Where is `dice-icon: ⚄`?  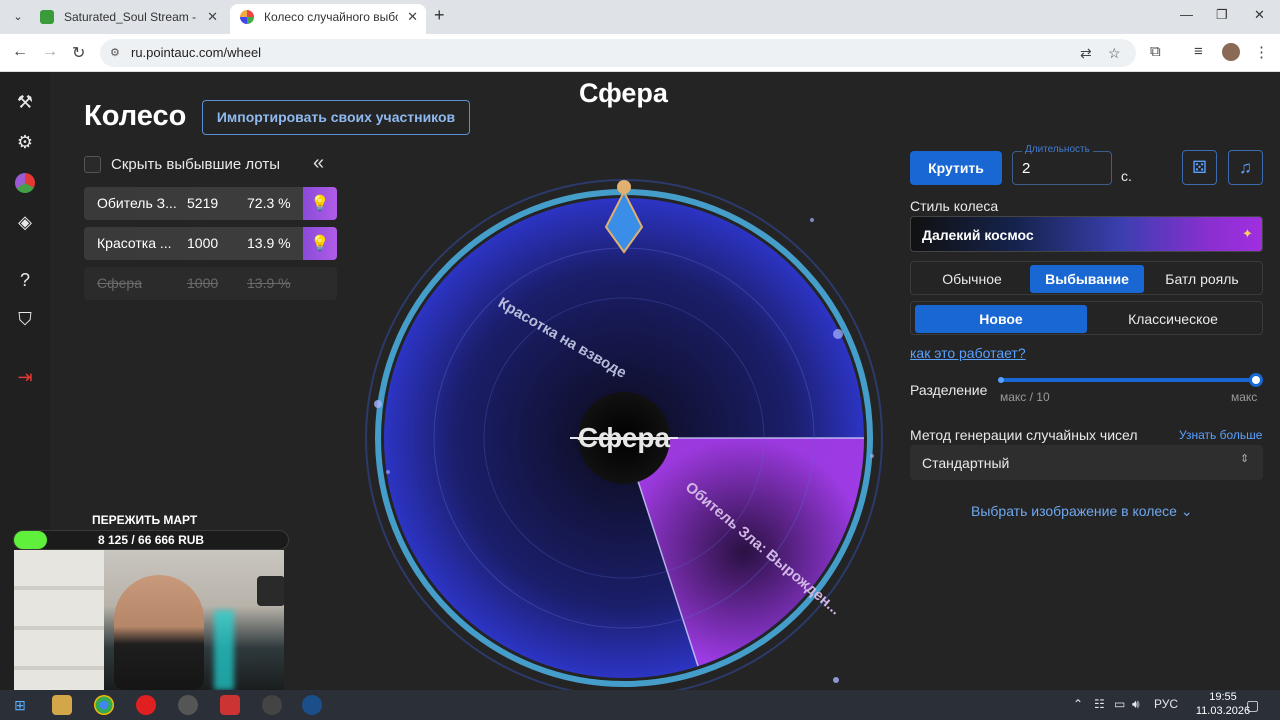
dice-icon: ⚄ is located at coordinates (1199, 167).